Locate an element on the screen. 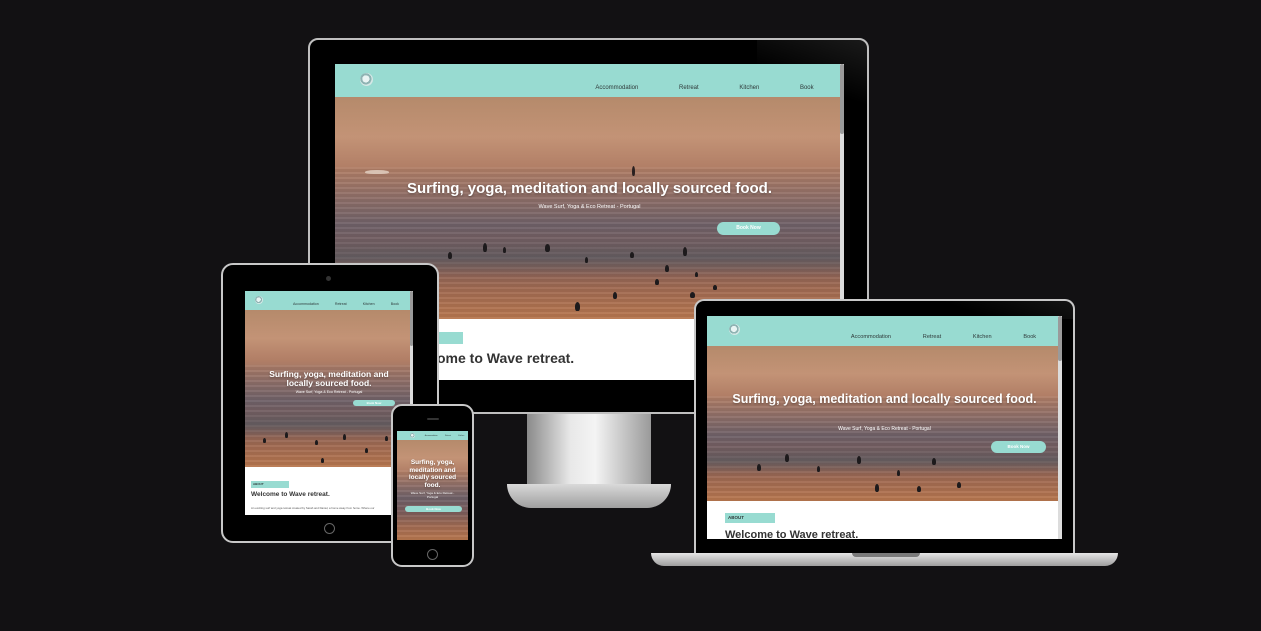  phone-nav-accommodation-link: Accommodation is located at coordinates (431, 436).